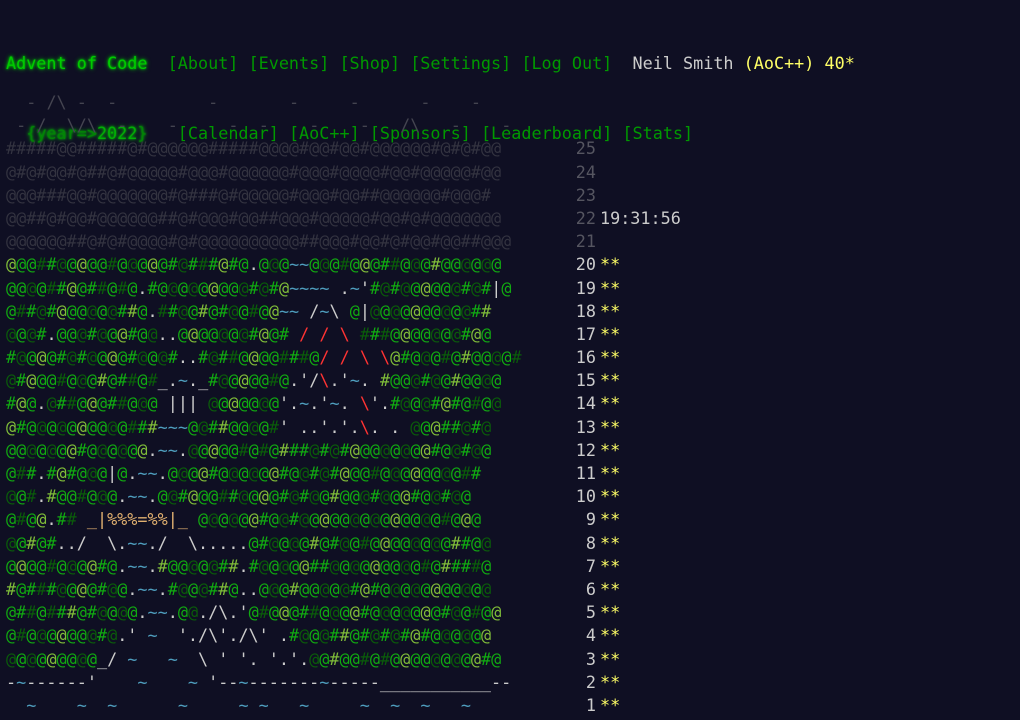  Describe the element at coordinates (585, 380) in the screenshot. I see `day-number: 15` at that location.